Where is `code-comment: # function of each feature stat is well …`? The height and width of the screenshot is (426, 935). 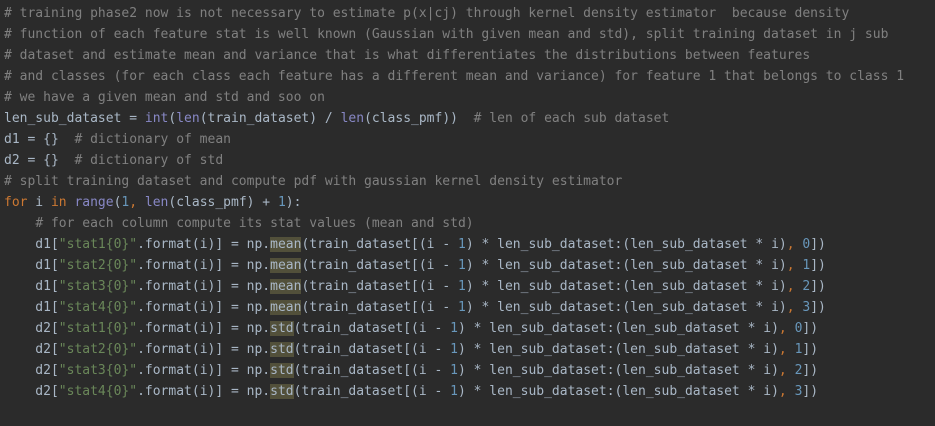 code-comment: # function of each feature stat is well … is located at coordinates (446, 34).